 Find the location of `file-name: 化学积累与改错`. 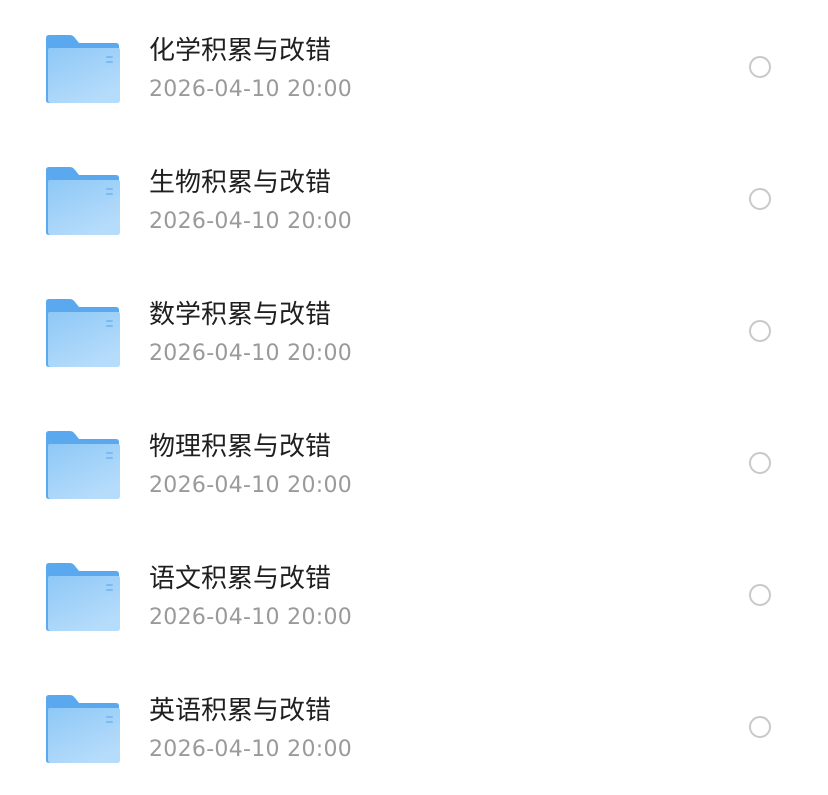

file-name: 化学积累与改错 is located at coordinates (240, 51).